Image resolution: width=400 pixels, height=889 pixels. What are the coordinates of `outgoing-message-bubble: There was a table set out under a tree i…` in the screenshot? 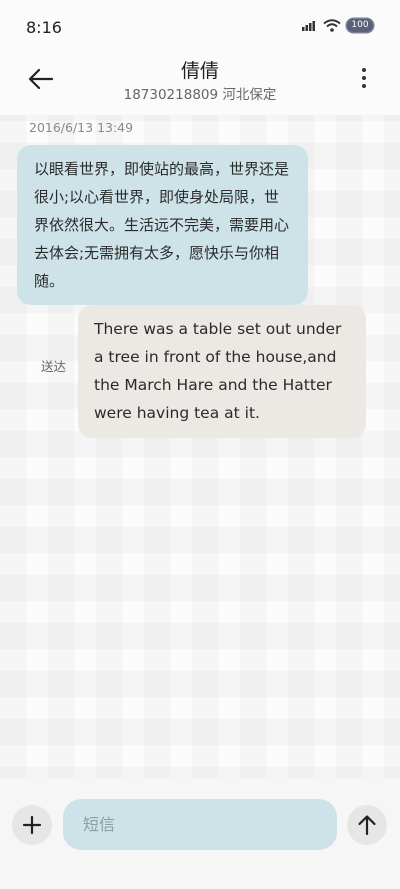 It's located at (222, 371).